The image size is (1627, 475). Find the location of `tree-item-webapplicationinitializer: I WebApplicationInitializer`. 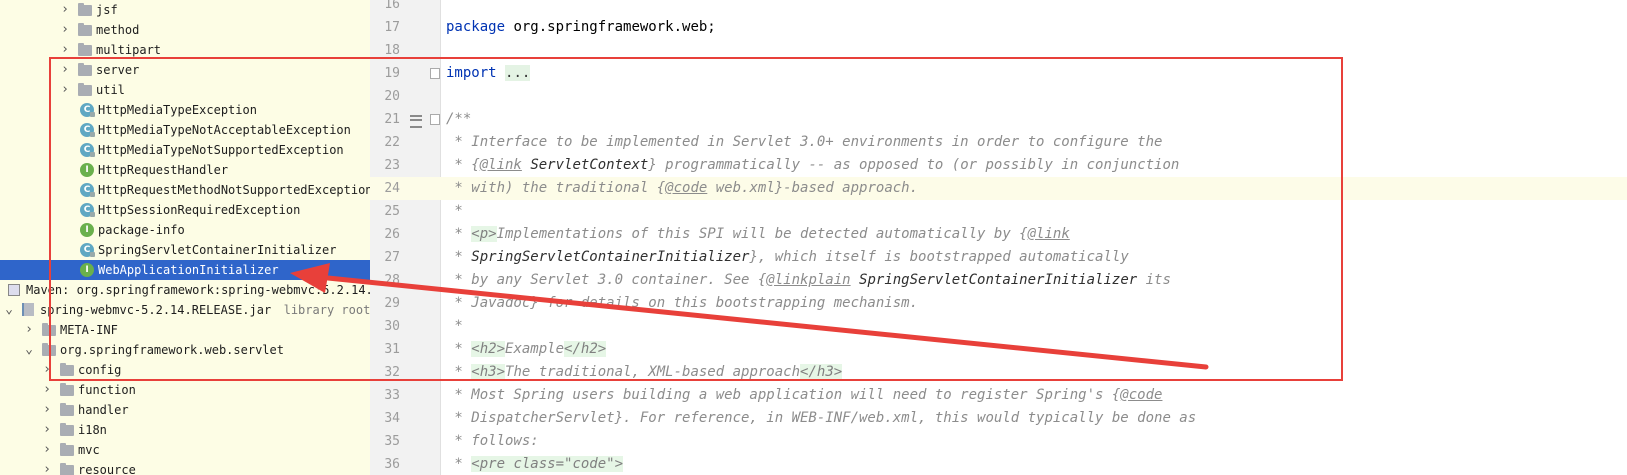

tree-item-webapplicationinitializer: I WebApplicationInitializer is located at coordinates (185, 270).